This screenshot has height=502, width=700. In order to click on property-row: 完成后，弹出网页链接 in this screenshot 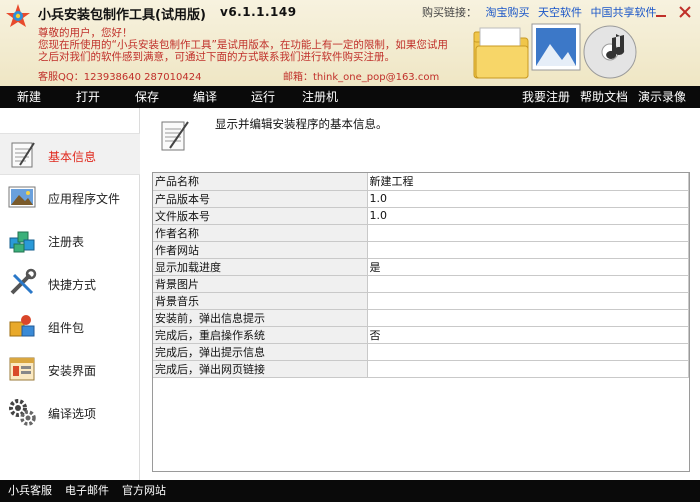, I will do `click(421, 369)`.